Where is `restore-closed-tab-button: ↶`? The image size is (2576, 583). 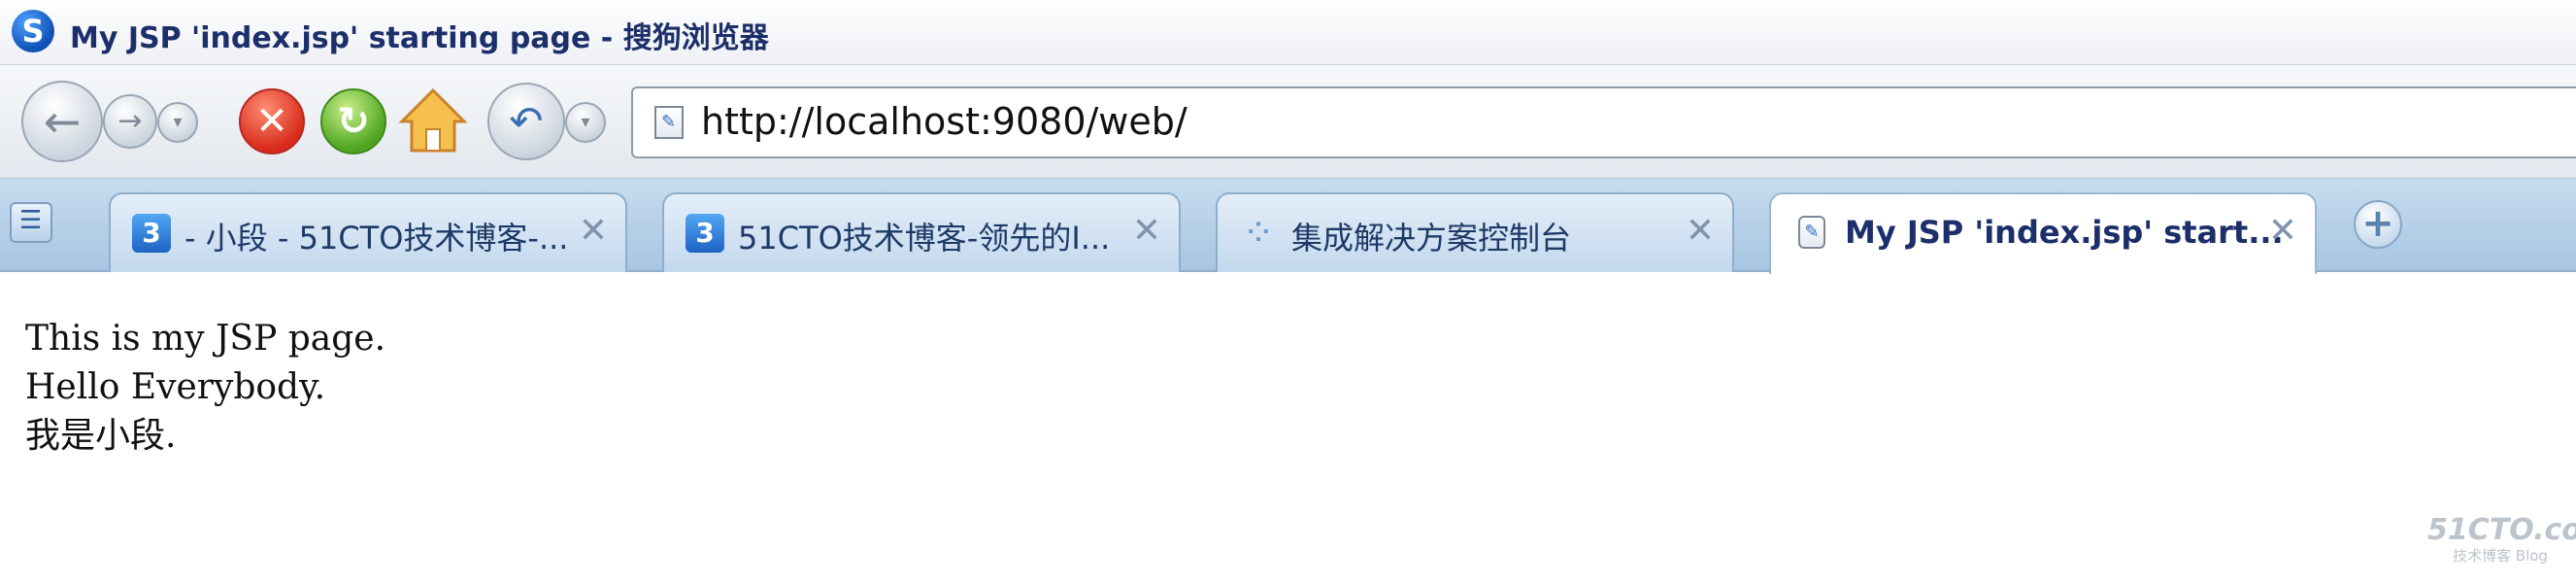
restore-closed-tab-button: ↶ is located at coordinates (526, 121).